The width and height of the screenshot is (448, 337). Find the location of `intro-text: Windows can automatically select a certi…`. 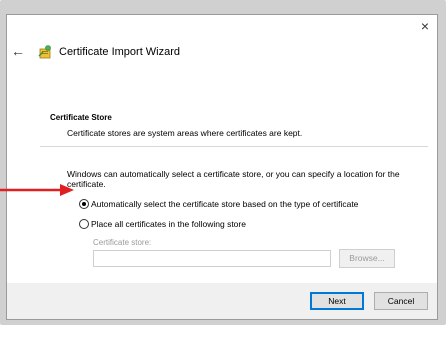

intro-text: Windows can automatically select a certi… is located at coordinates (233, 179).